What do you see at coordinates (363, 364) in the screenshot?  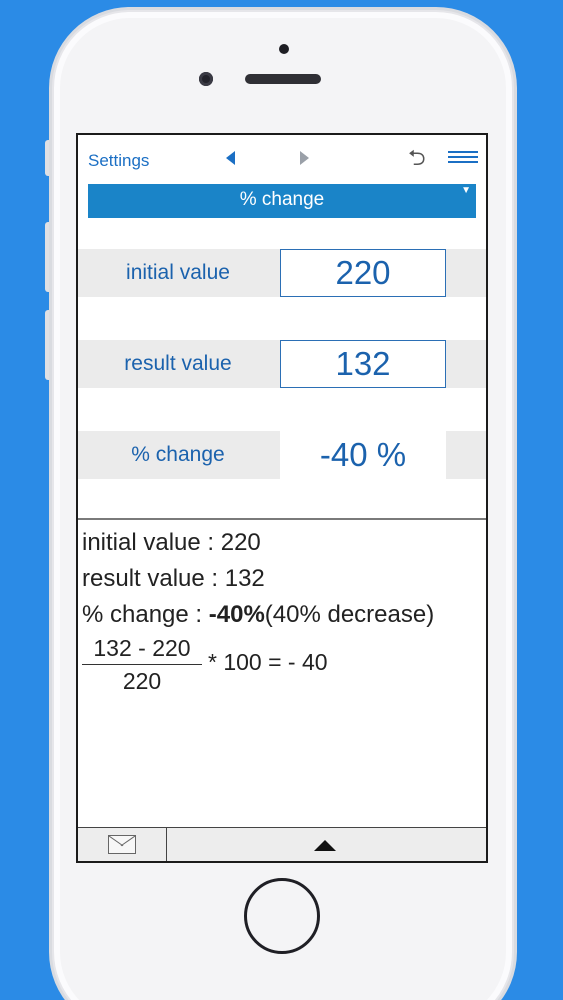 I see `result-value-input: 132` at bounding box center [363, 364].